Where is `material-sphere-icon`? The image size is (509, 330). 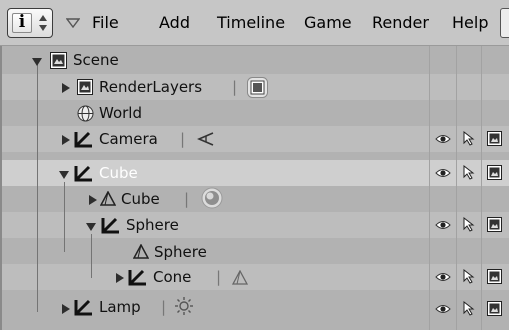
material-sphere-icon is located at coordinates (212, 198).